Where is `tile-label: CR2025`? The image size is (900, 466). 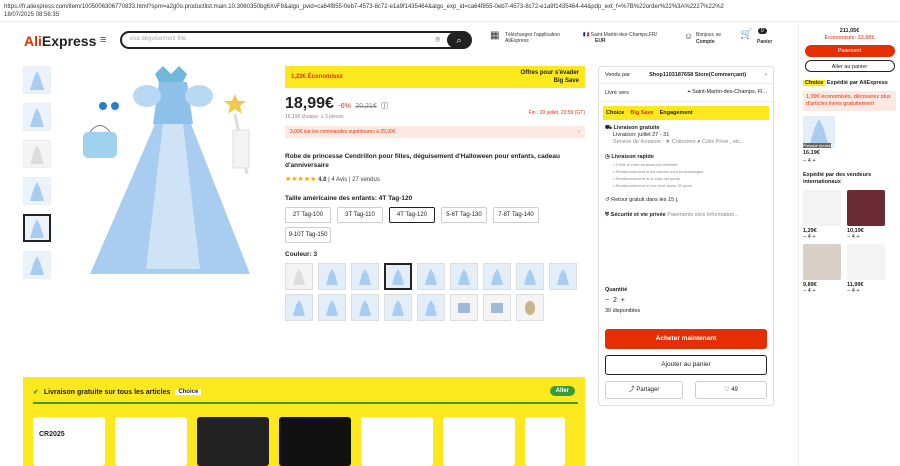 tile-label: CR2025 is located at coordinates (52, 434).